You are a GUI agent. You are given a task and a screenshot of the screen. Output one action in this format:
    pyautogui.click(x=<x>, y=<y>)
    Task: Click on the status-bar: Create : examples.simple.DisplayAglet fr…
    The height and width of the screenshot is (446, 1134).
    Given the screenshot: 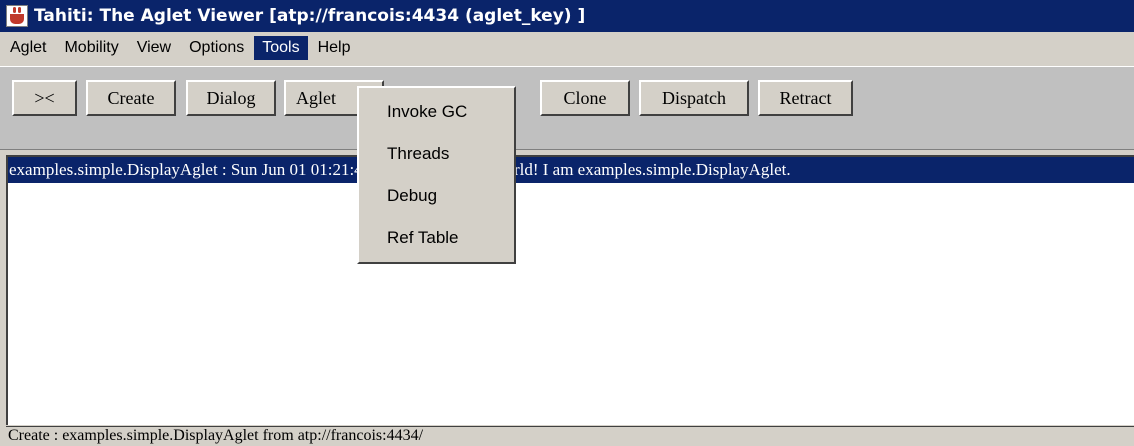 What is the action you would take?
    pyautogui.click(x=570, y=436)
    